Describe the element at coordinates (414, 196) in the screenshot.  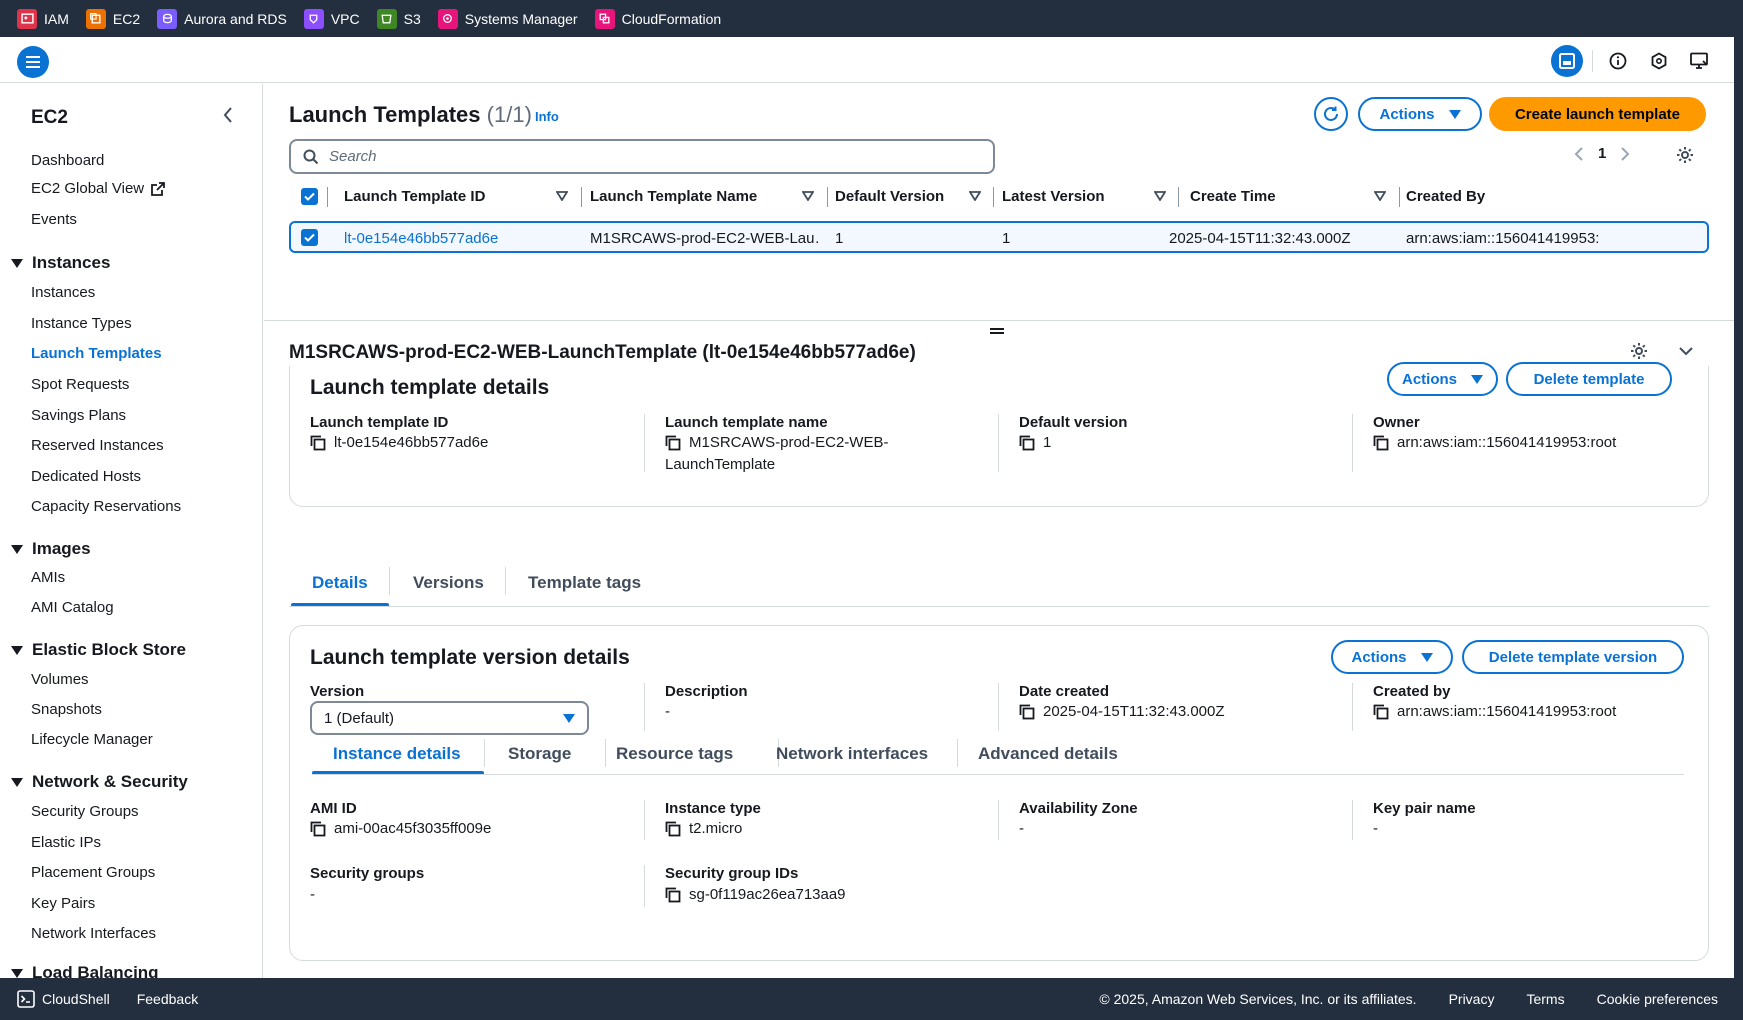
I see `column-header-id: Launch Template ID` at that location.